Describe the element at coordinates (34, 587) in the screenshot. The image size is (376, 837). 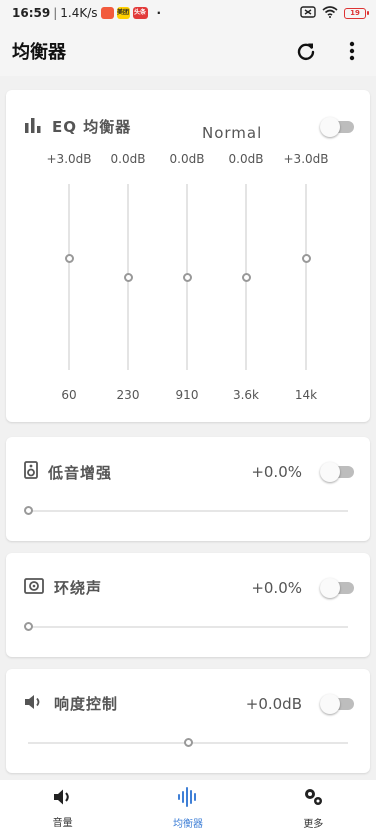
I see `surround-icon` at that location.